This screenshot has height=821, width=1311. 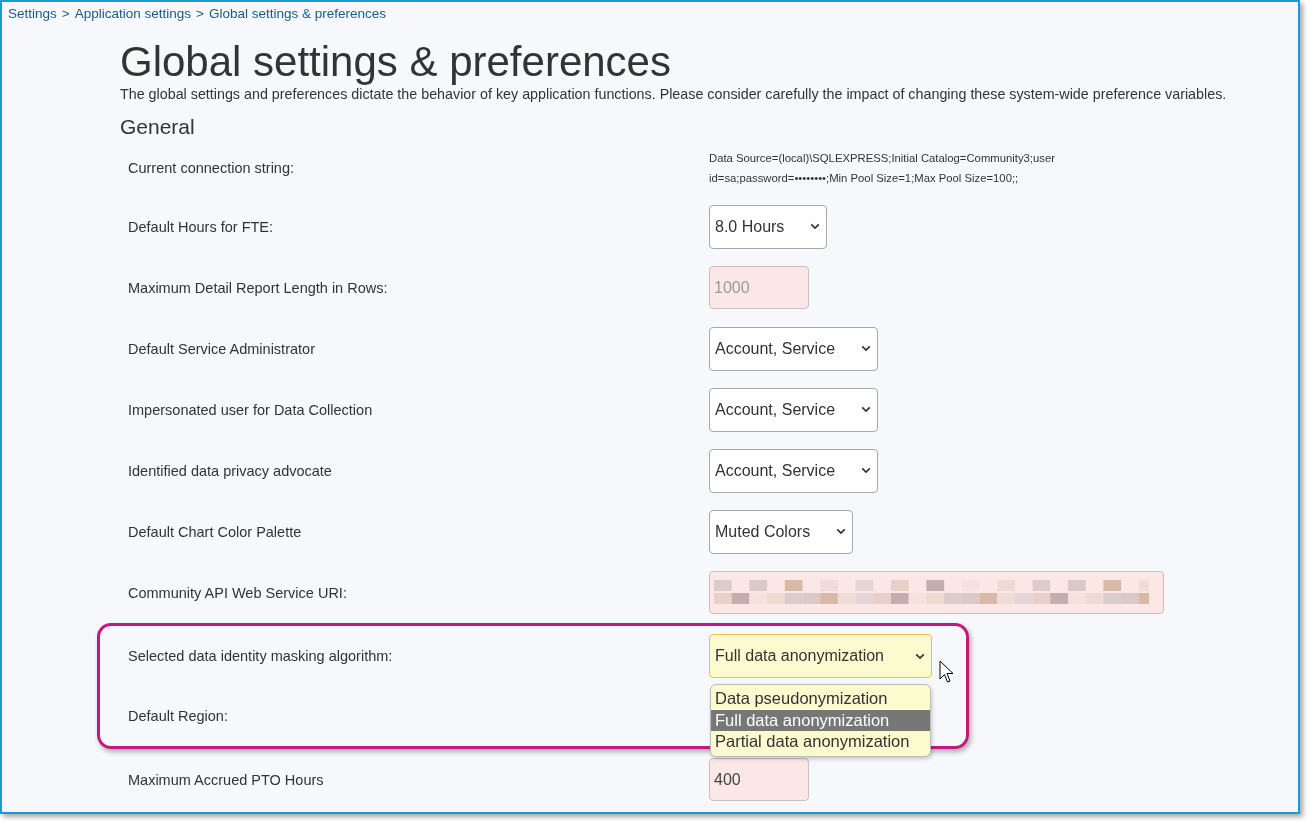 What do you see at coordinates (251, 409) in the screenshot?
I see `setting-label: Impersonated user for Data Collection` at bounding box center [251, 409].